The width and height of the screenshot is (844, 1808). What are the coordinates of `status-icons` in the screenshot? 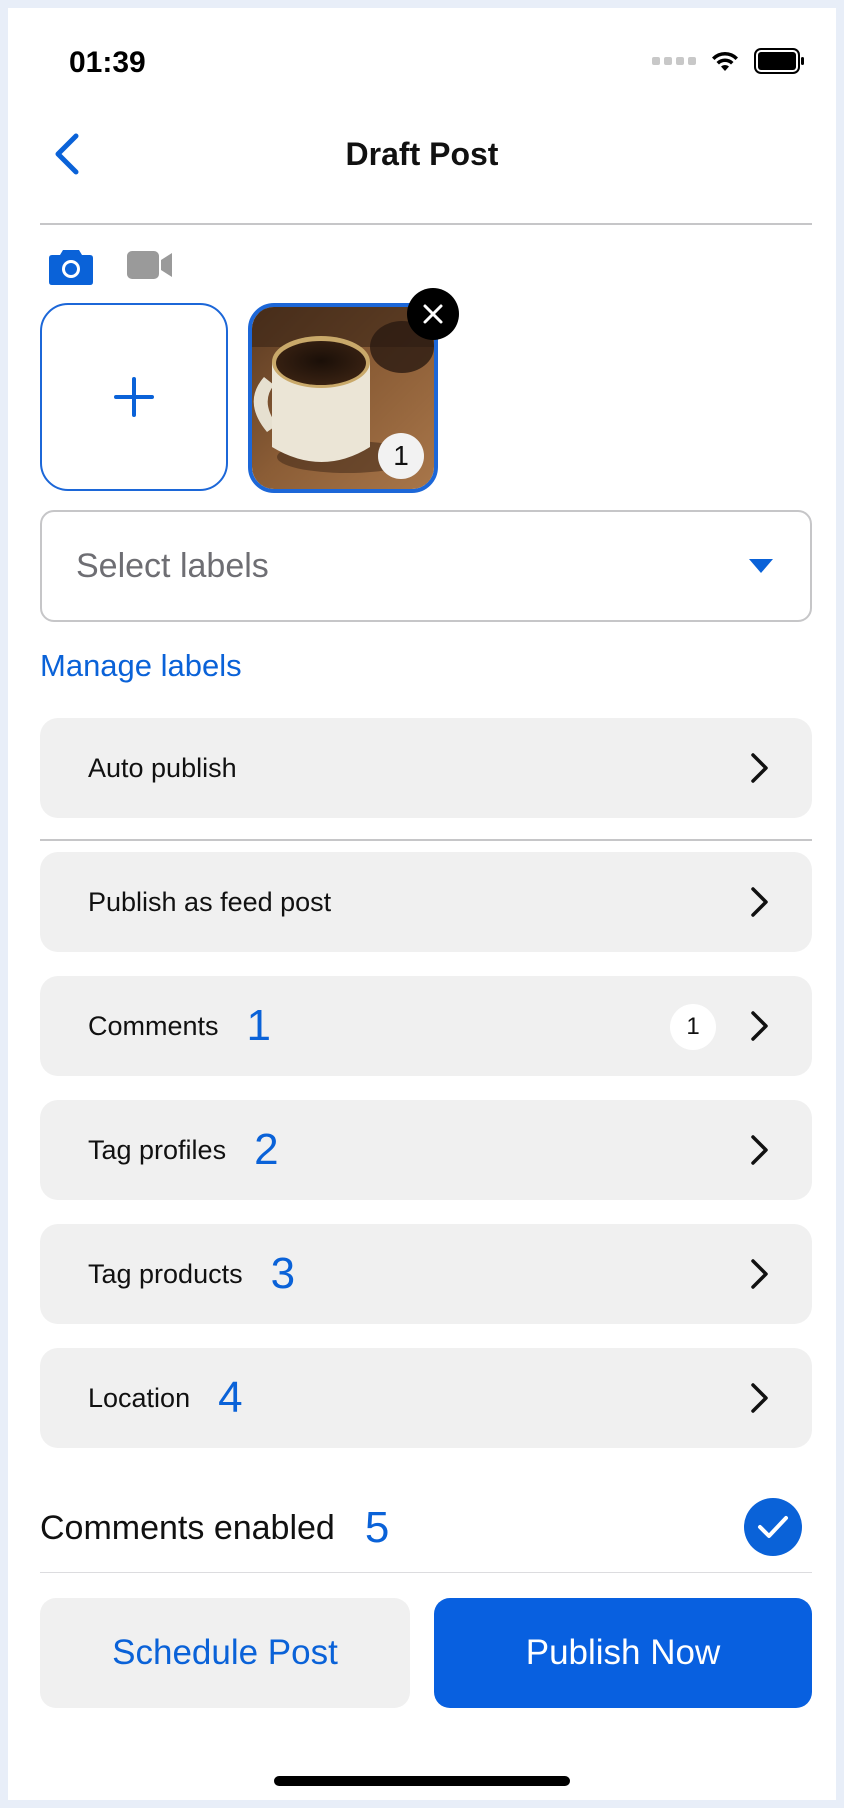 It's located at (729, 61).